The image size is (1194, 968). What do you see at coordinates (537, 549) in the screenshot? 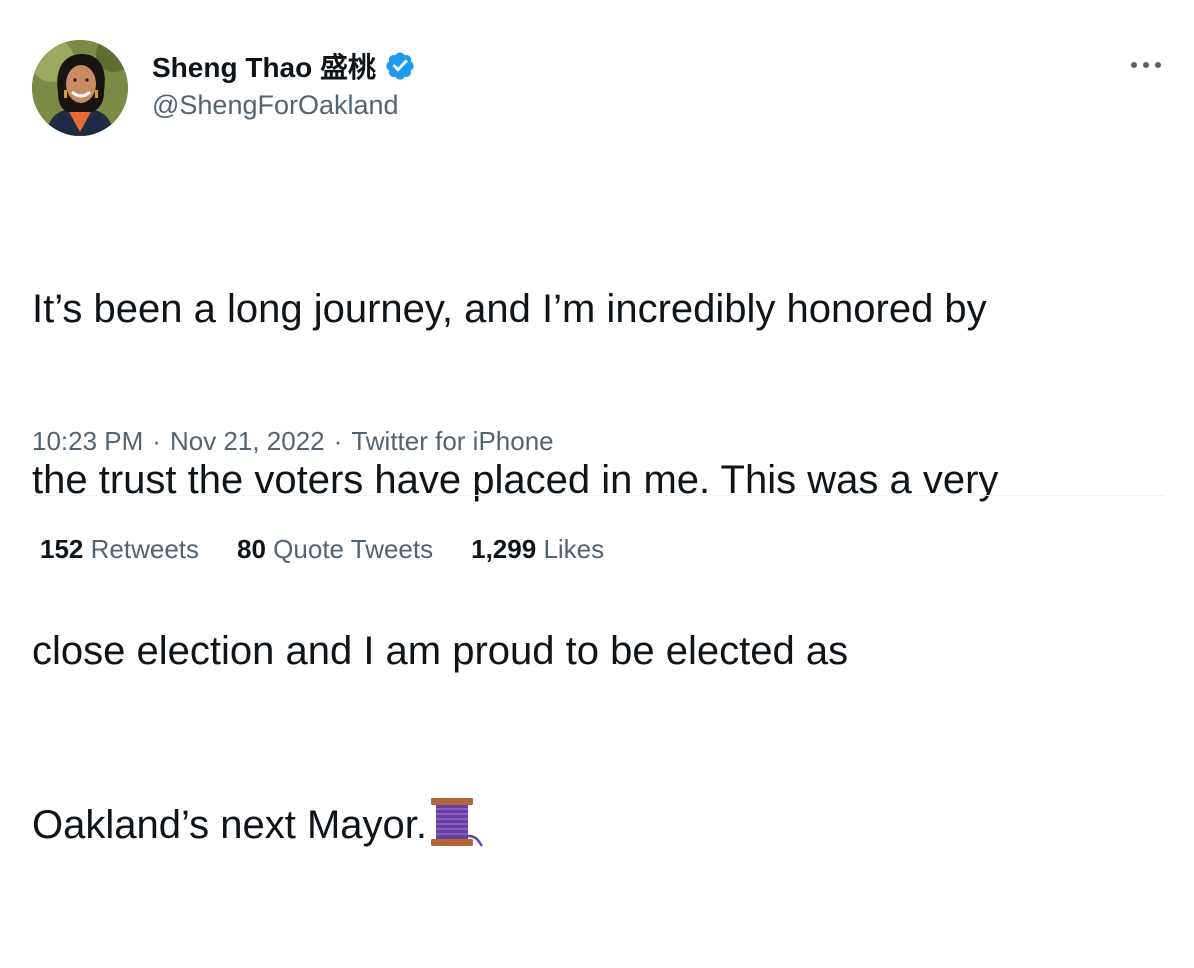
I see `likes-stat: 1,299 Likes` at bounding box center [537, 549].